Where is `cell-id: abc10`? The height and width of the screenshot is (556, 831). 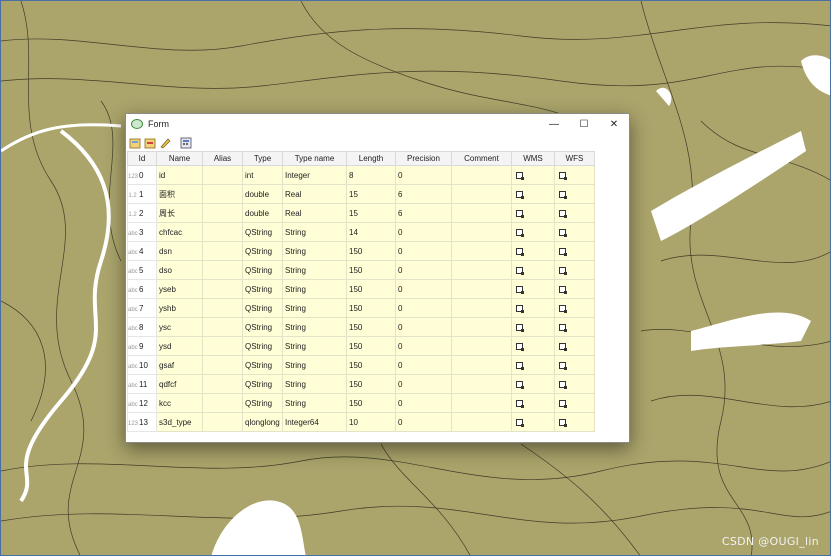 cell-id: abc10 is located at coordinates (142, 365).